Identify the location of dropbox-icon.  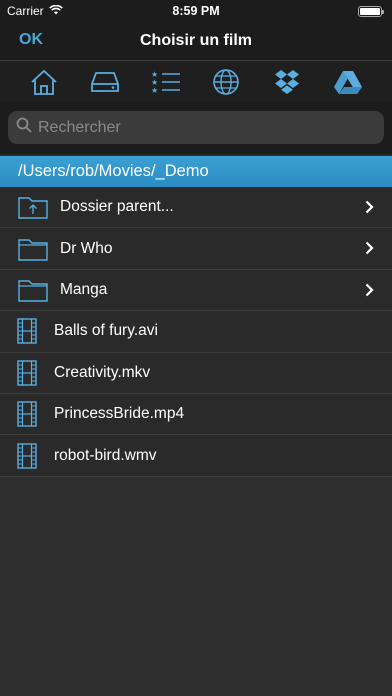
(287, 82).